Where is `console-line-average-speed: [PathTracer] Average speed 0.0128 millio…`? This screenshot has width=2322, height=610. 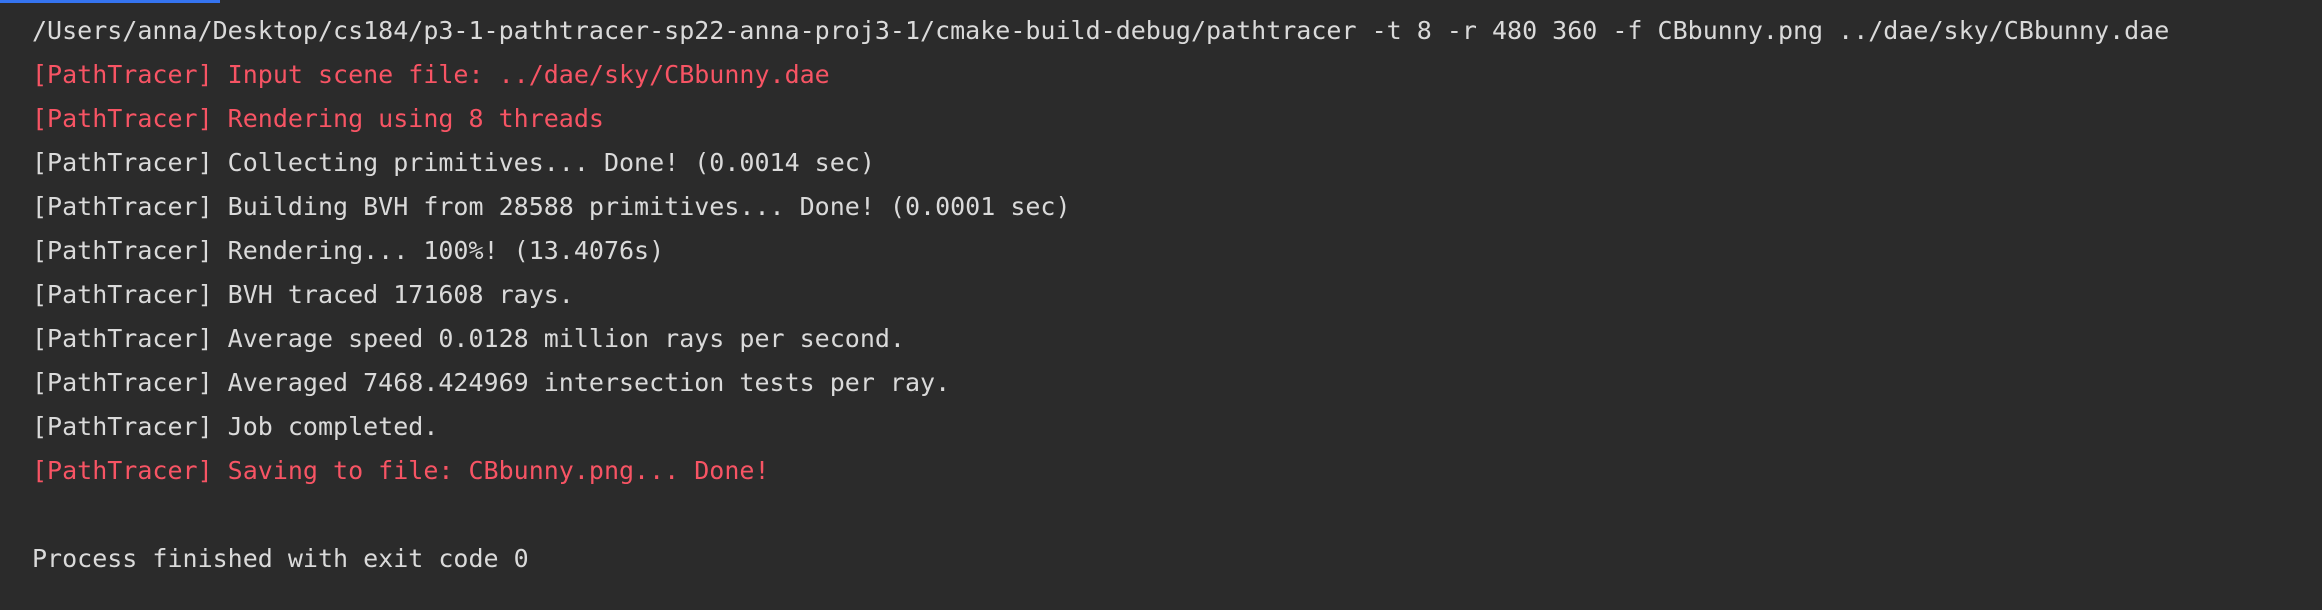 console-line-average-speed: [PathTracer] Average speed 0.0128 millio… is located at coordinates (468, 338).